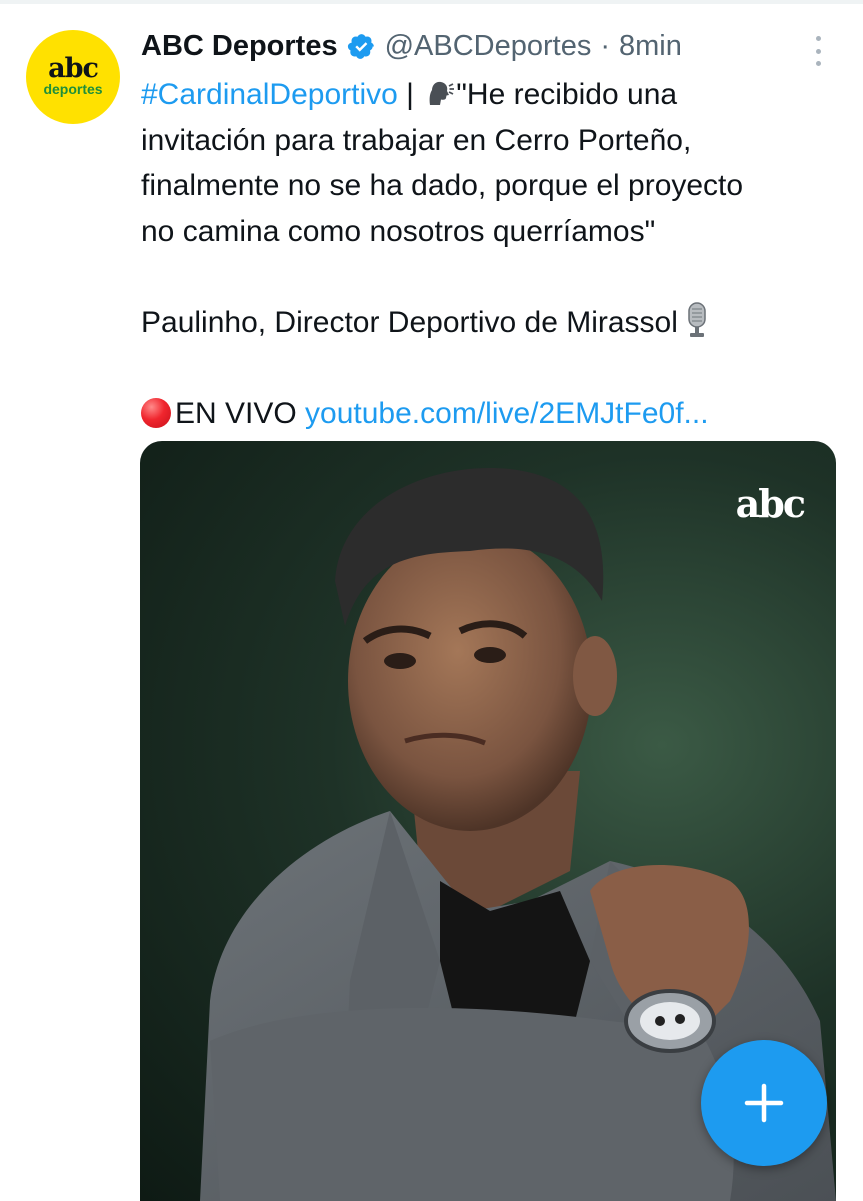 The image size is (863, 1201). I want to click on attribution-text: Paulinho, Director Deportivo de Mirassol, so click(409, 322).